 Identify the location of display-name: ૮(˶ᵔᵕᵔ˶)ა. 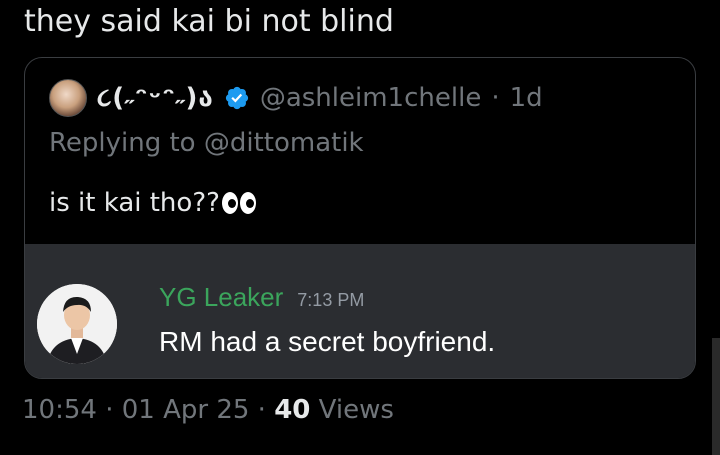
(155, 98).